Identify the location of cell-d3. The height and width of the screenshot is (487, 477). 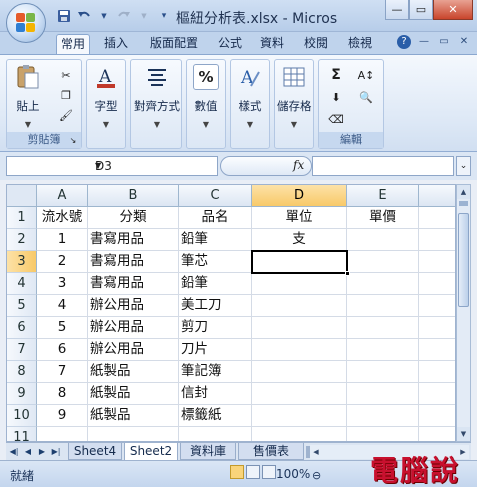
(299, 262).